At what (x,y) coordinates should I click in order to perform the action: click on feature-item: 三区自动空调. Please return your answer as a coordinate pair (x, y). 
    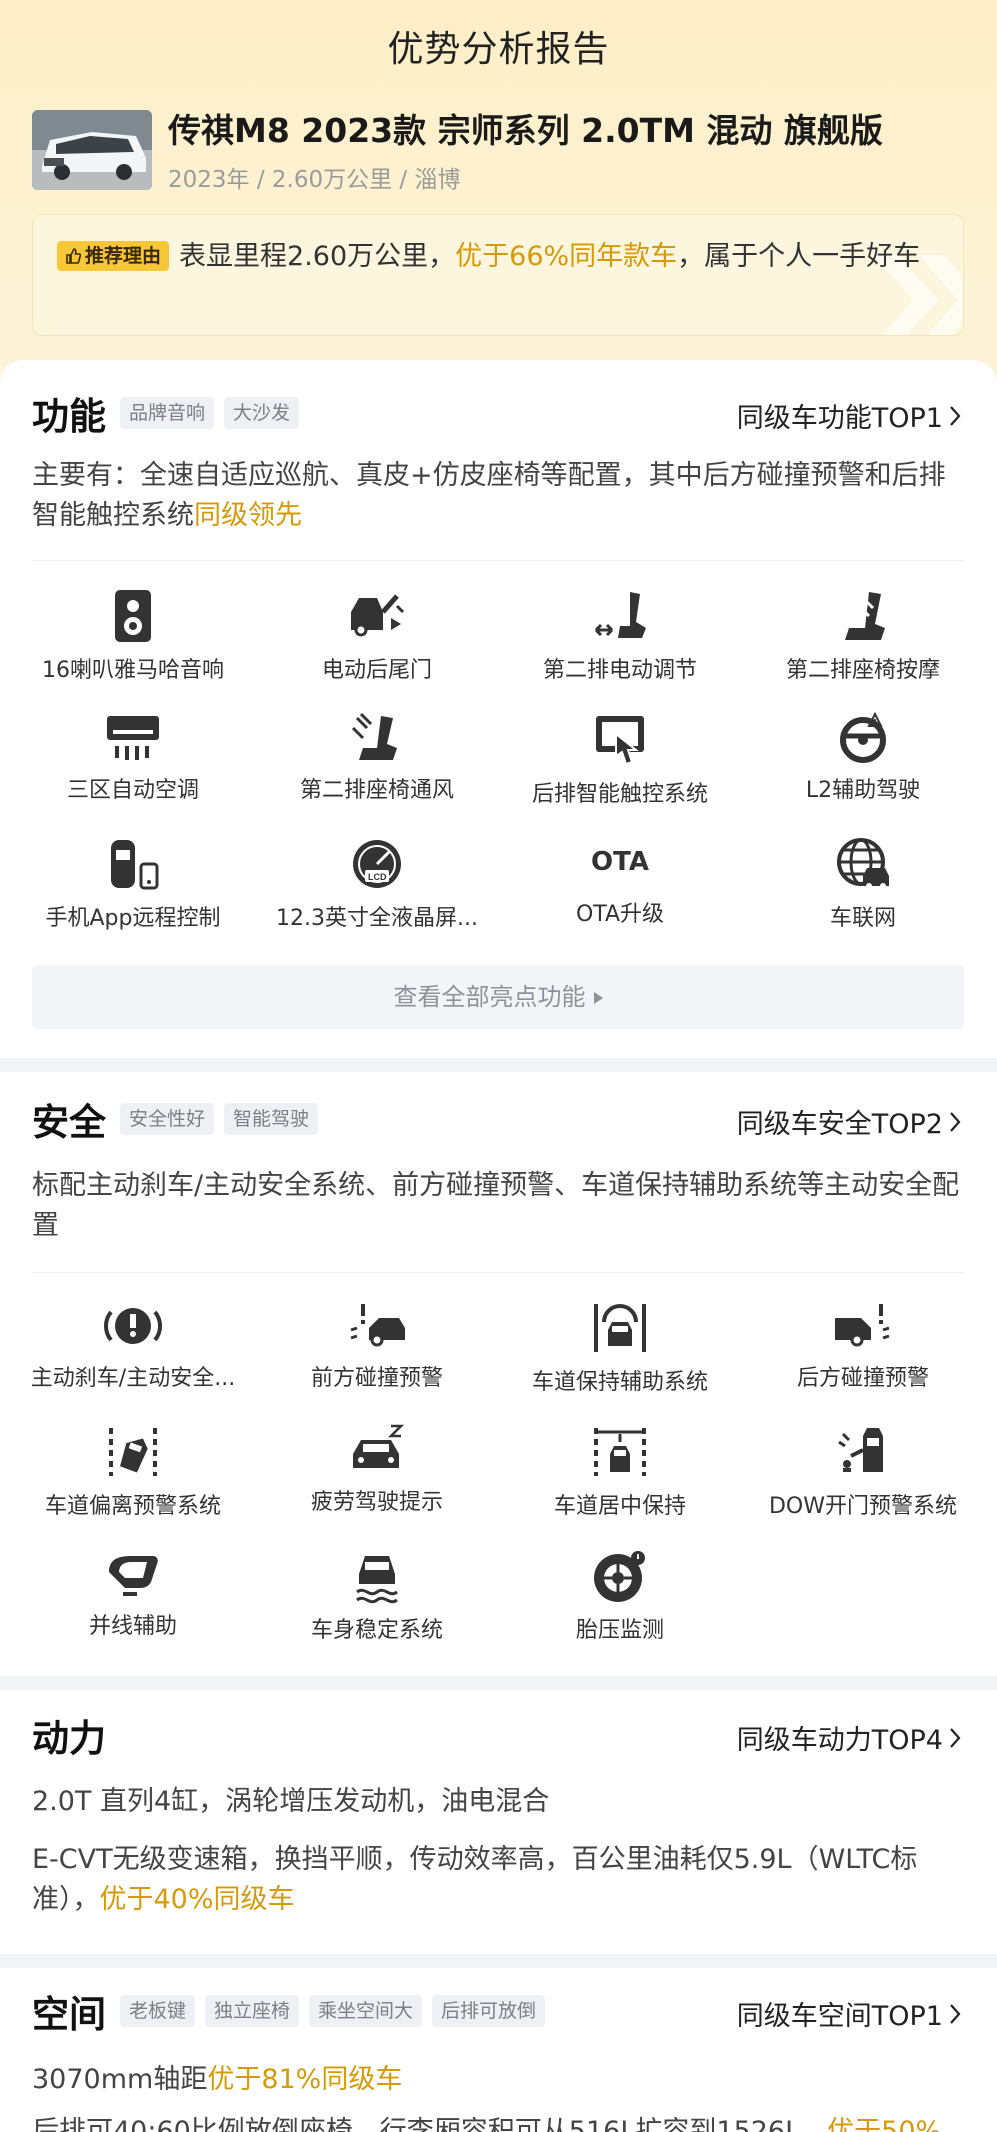
    Looking at the image, I should click on (133, 758).